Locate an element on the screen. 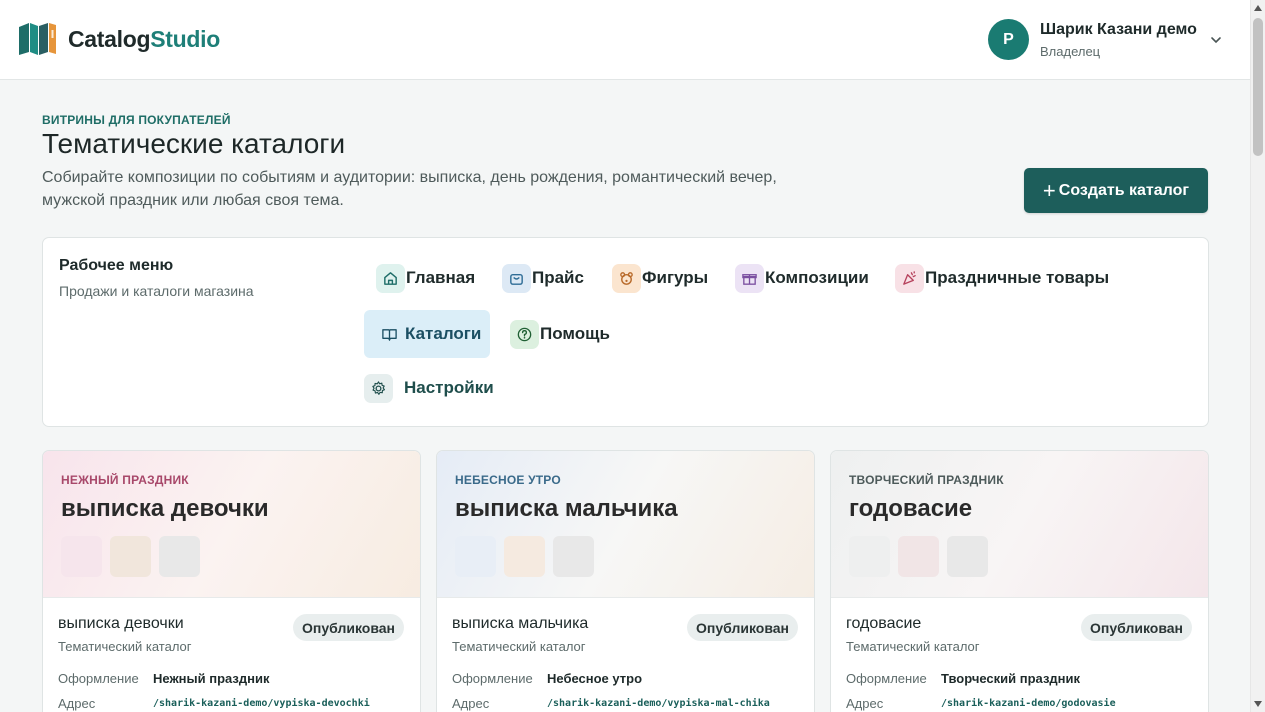  nav-item-compositions: Композиции is located at coordinates (796, 278).